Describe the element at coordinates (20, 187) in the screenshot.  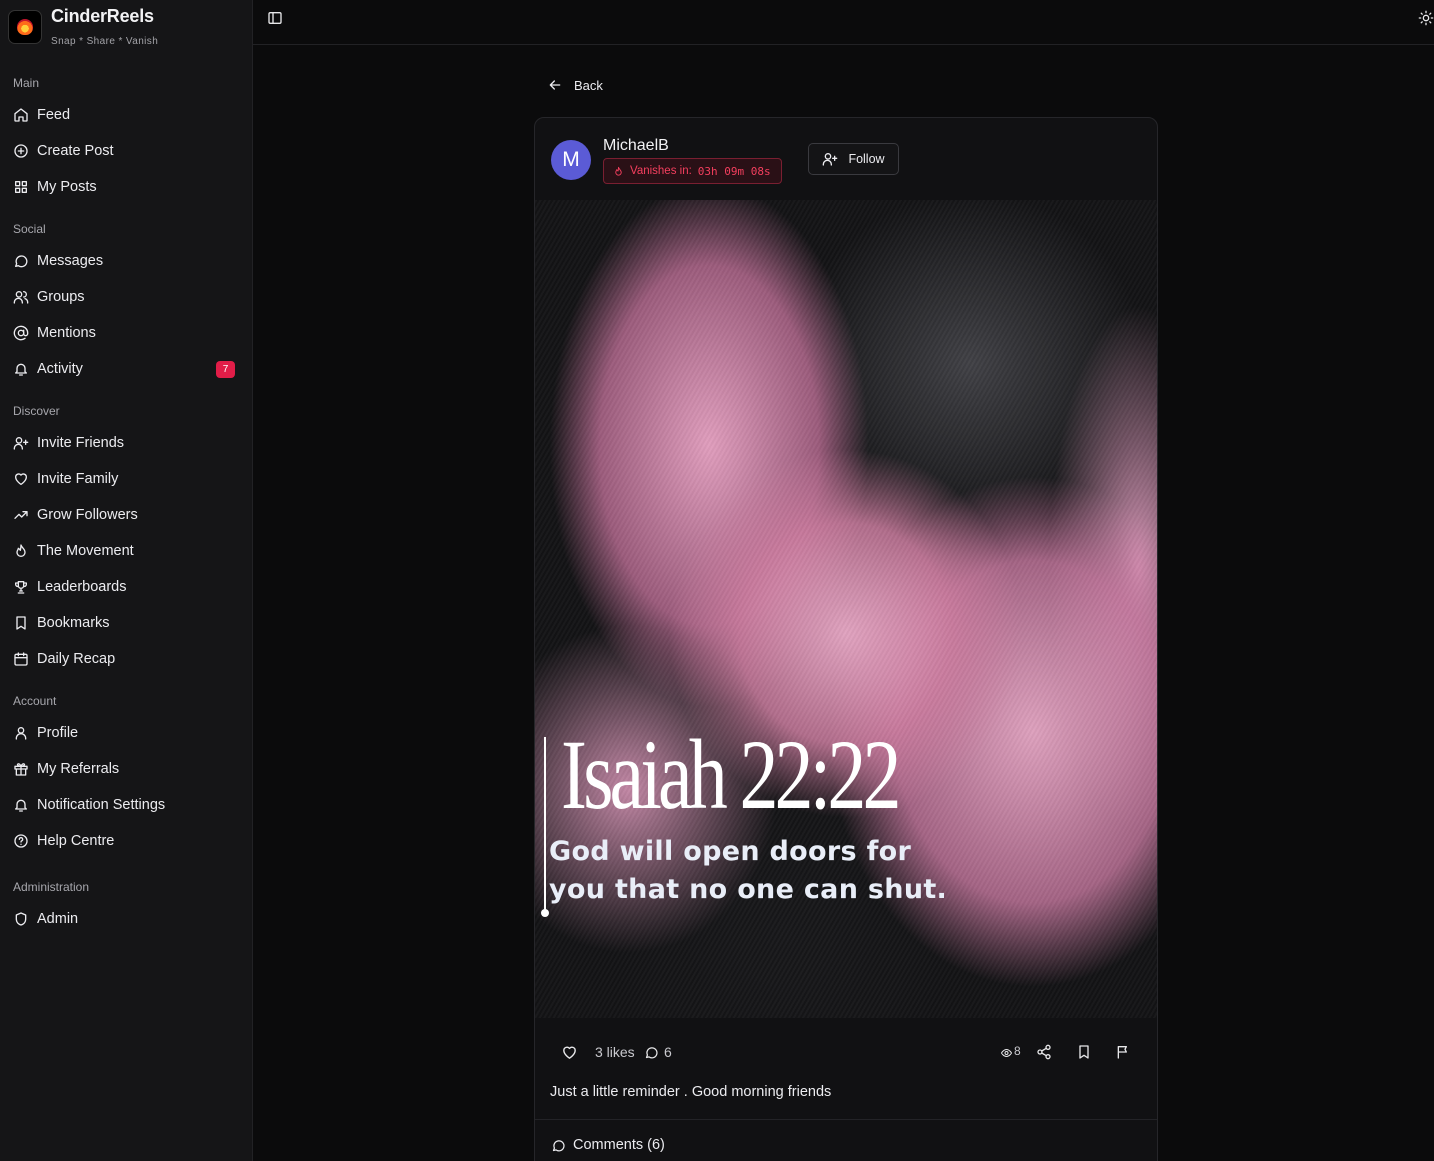
I see `grid-icon` at that location.